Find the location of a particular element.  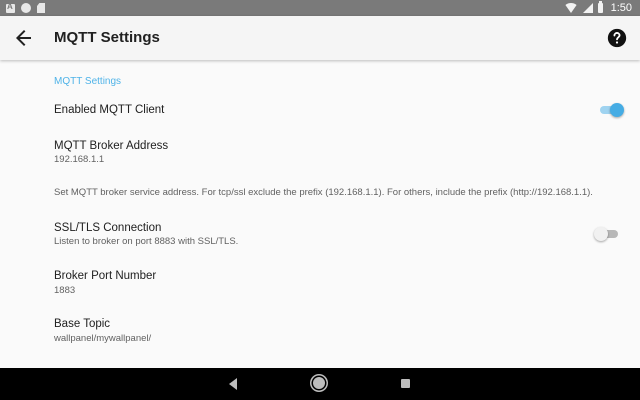

battery-icon is located at coordinates (600, 7).